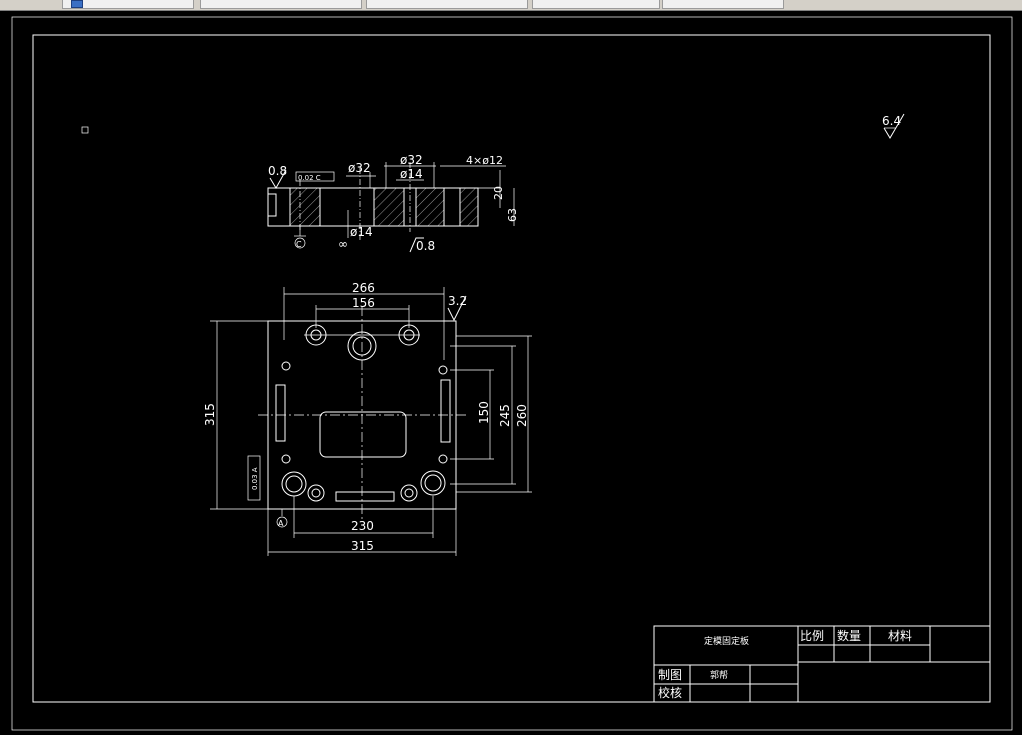  I want to click on general-roughness-value: 6.4, so click(891, 121).